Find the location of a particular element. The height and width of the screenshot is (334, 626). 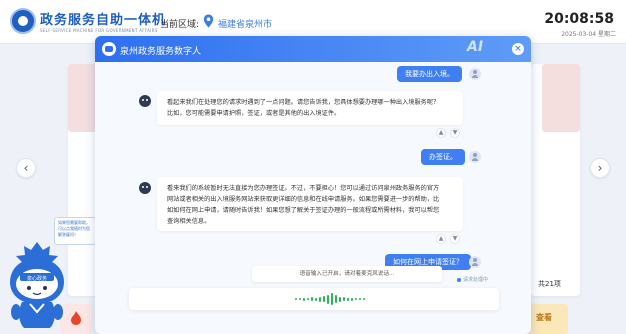

location-pin-icon is located at coordinates (208, 21).